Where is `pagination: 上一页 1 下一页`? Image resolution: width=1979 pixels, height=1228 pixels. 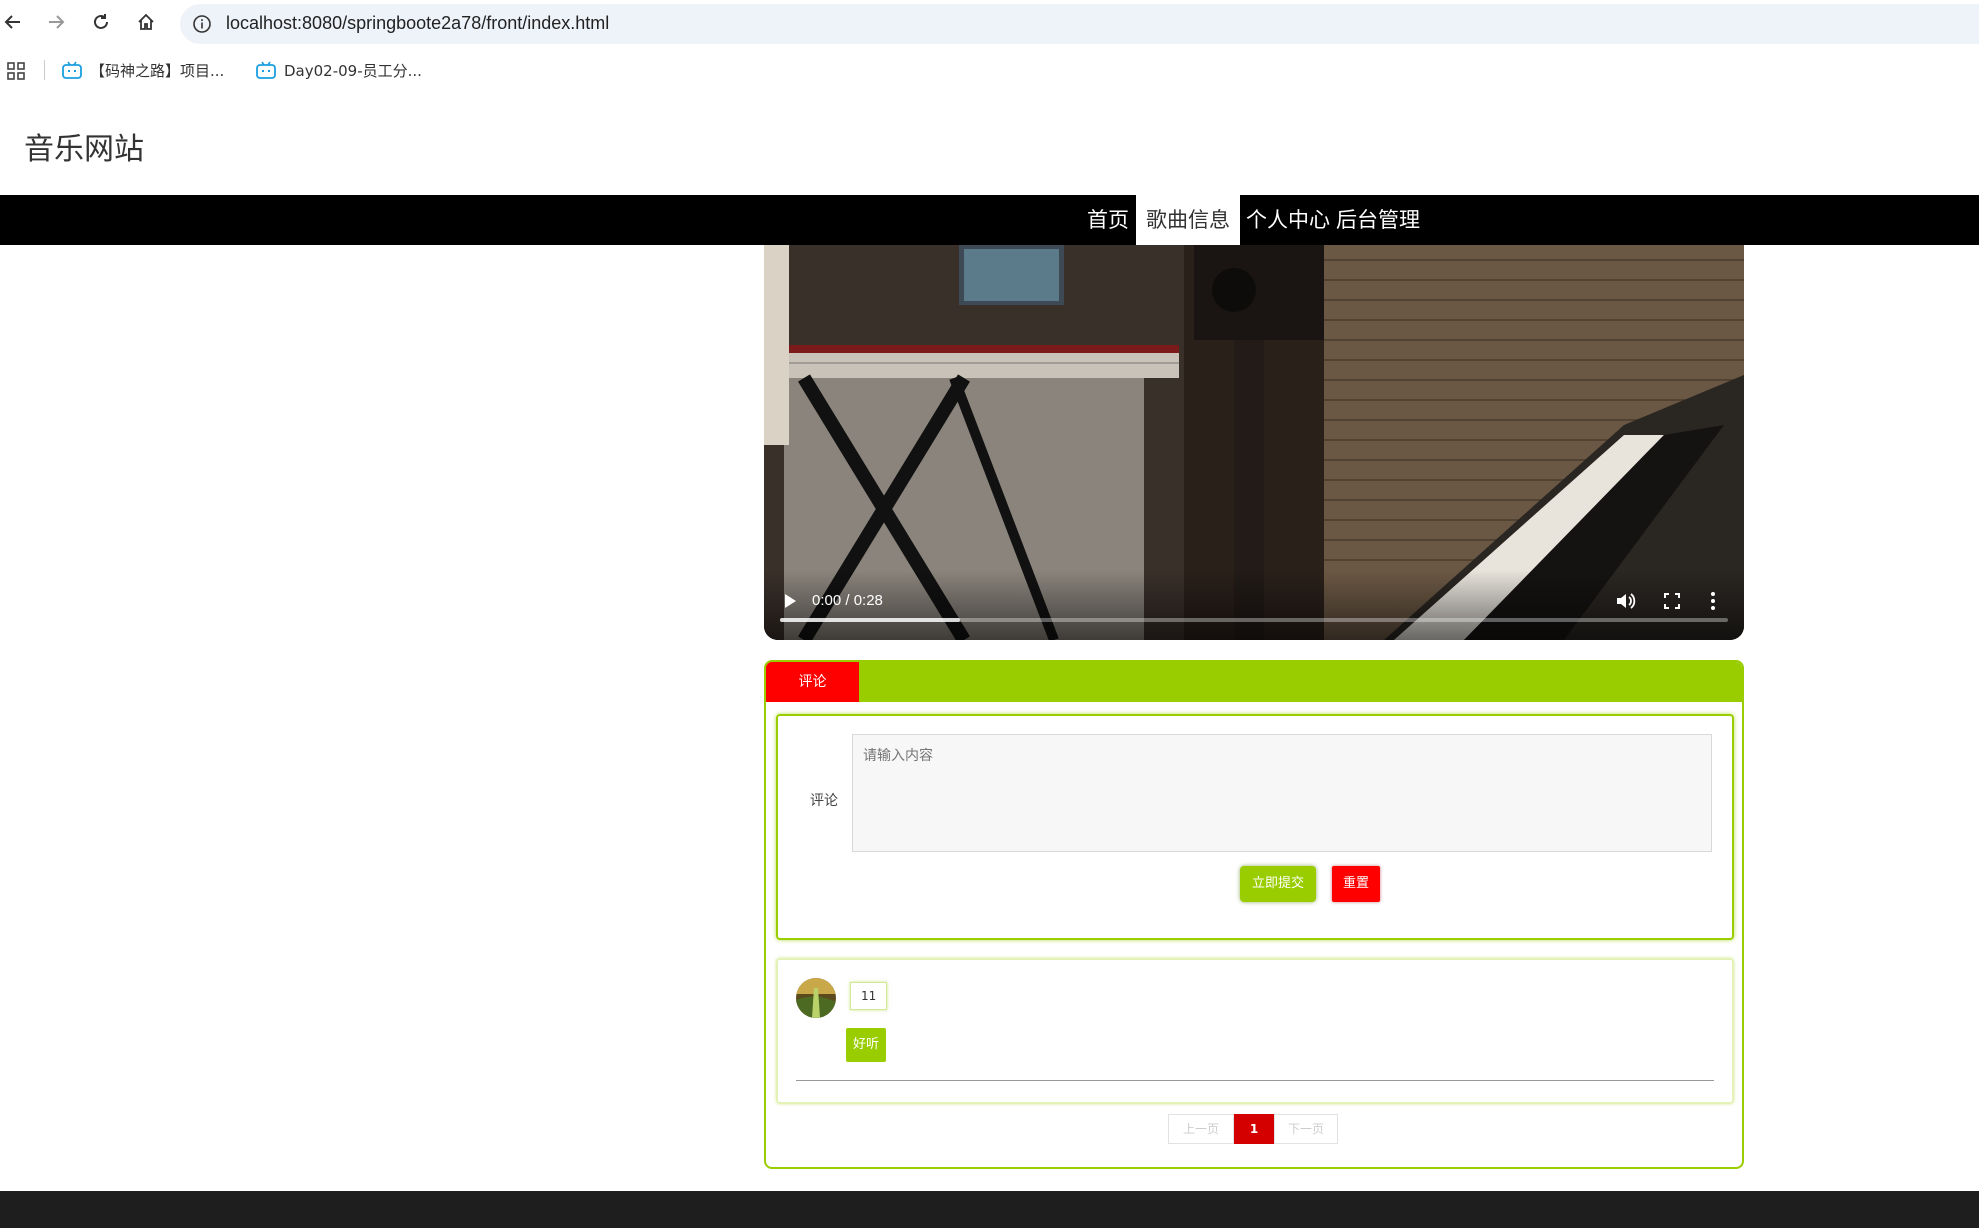
pagination: 上一页 1 下一页 is located at coordinates (1253, 1129).